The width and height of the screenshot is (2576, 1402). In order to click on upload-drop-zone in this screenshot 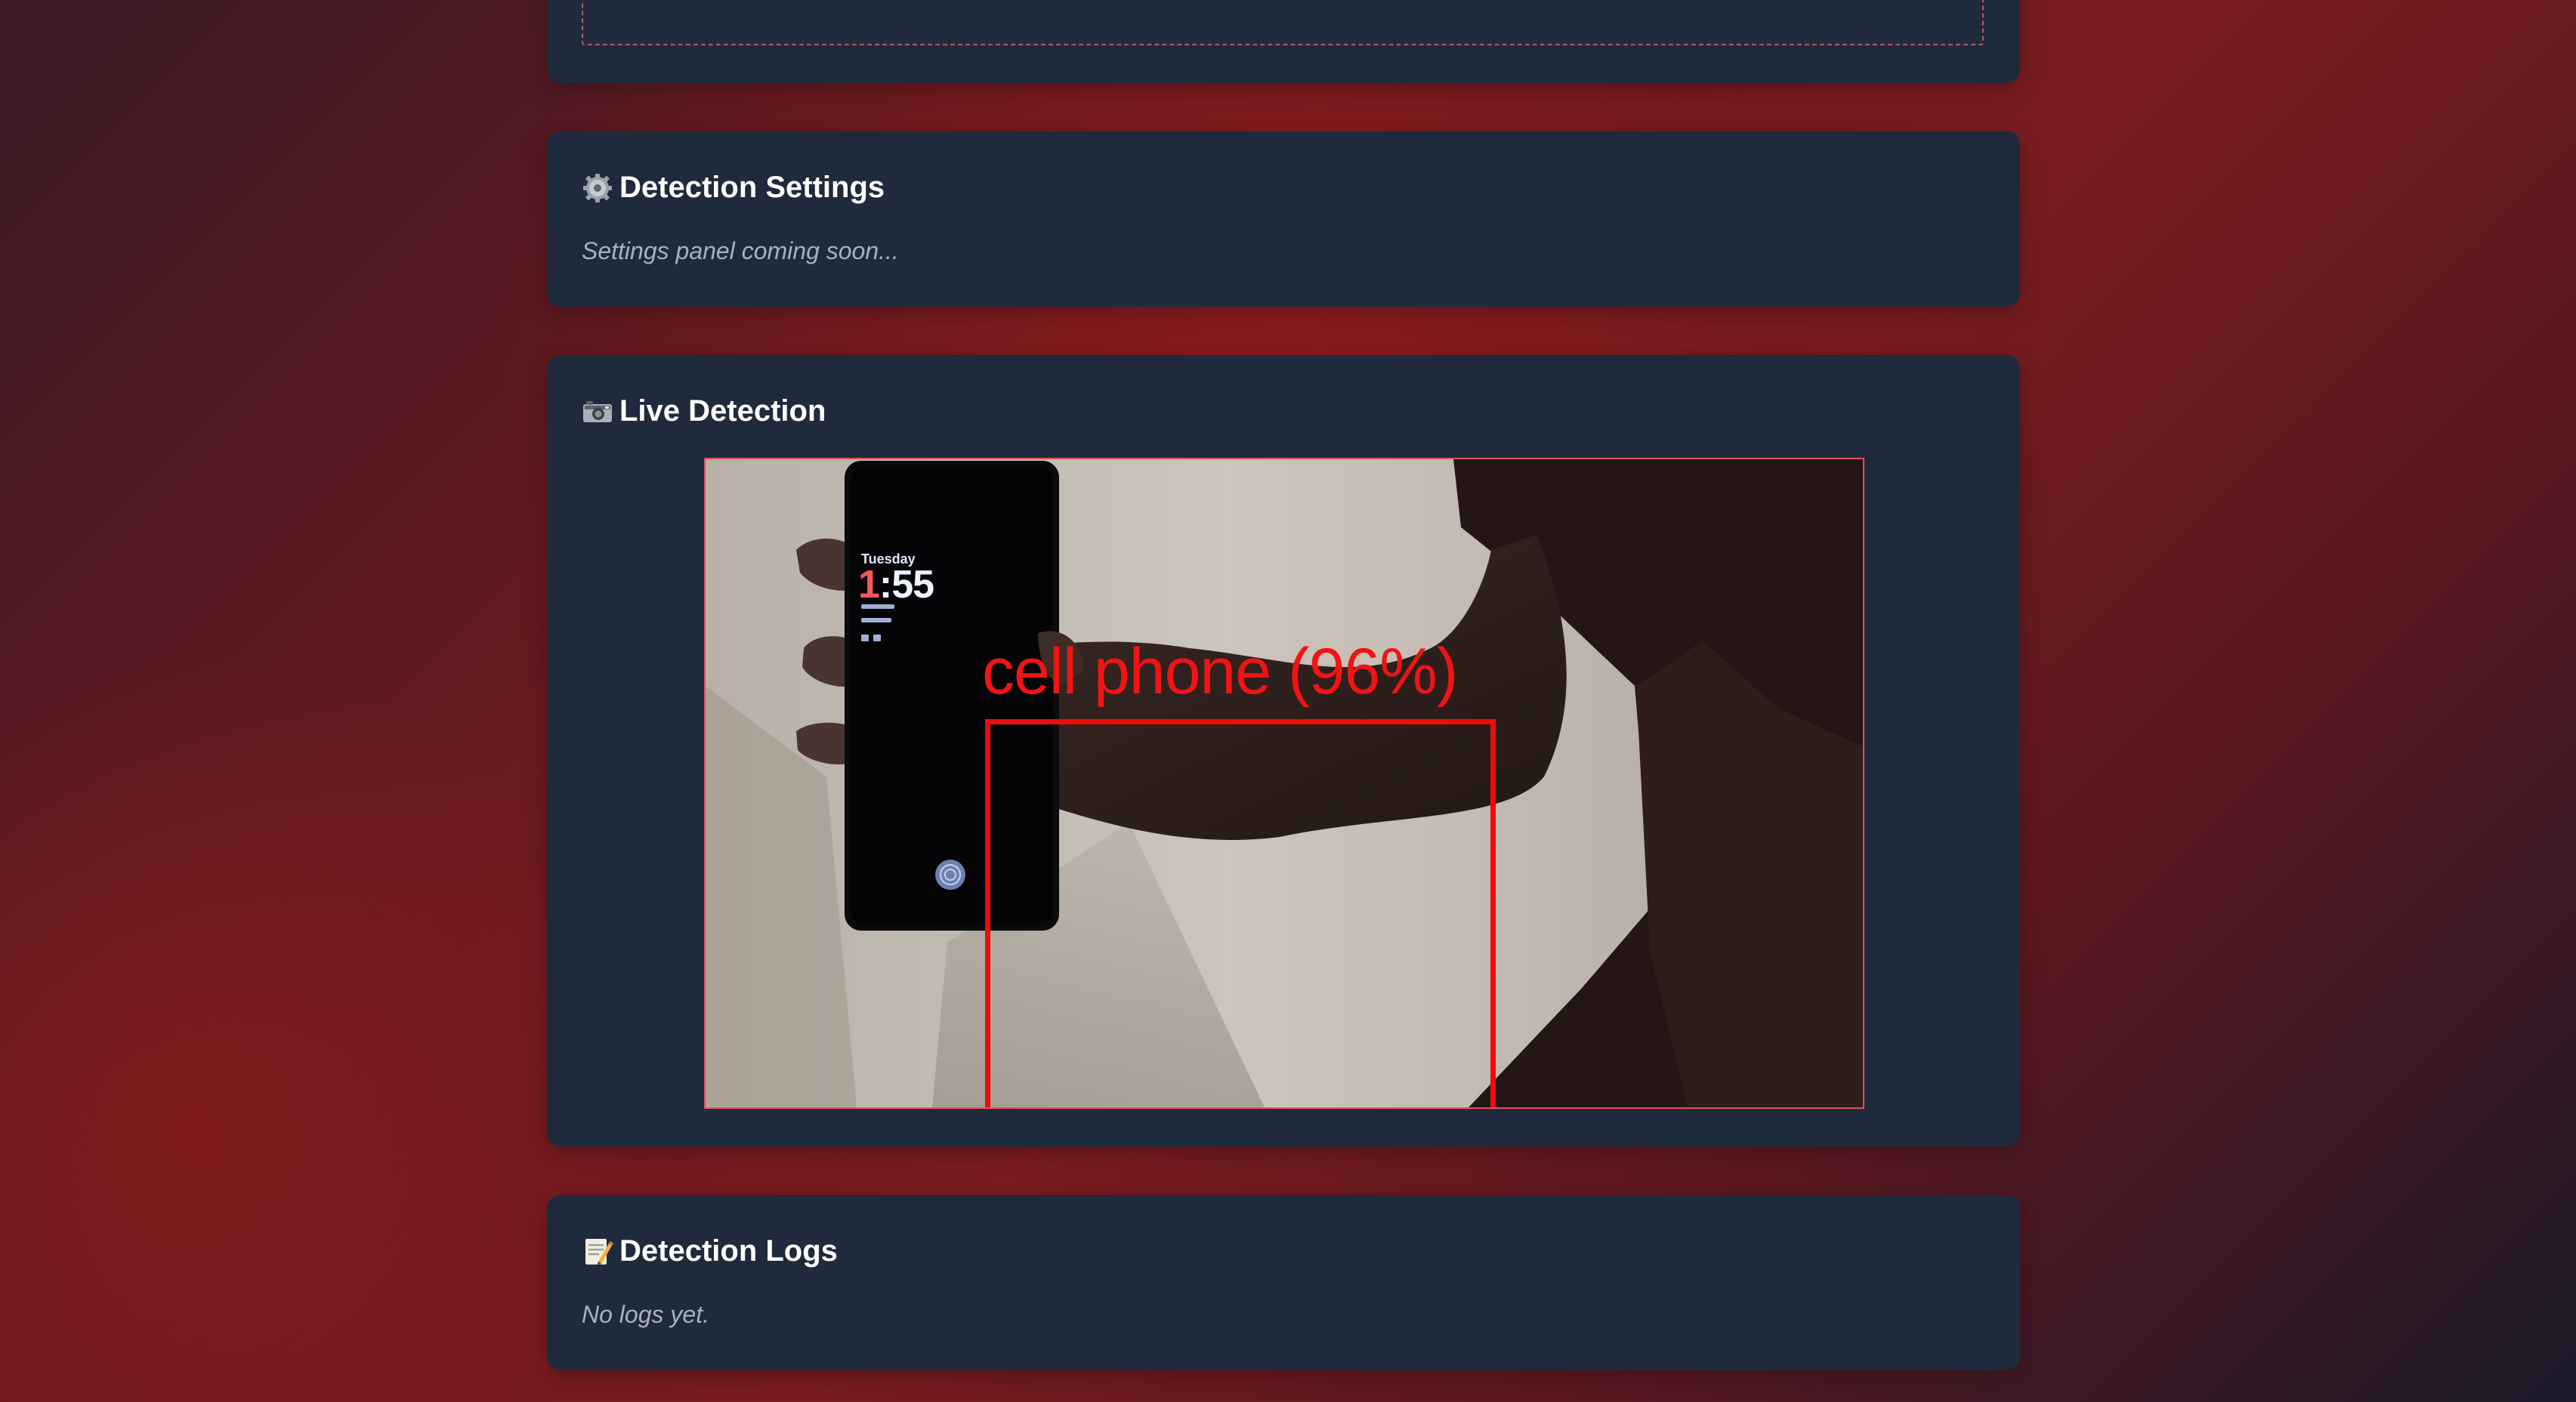, I will do `click(1283, 22)`.